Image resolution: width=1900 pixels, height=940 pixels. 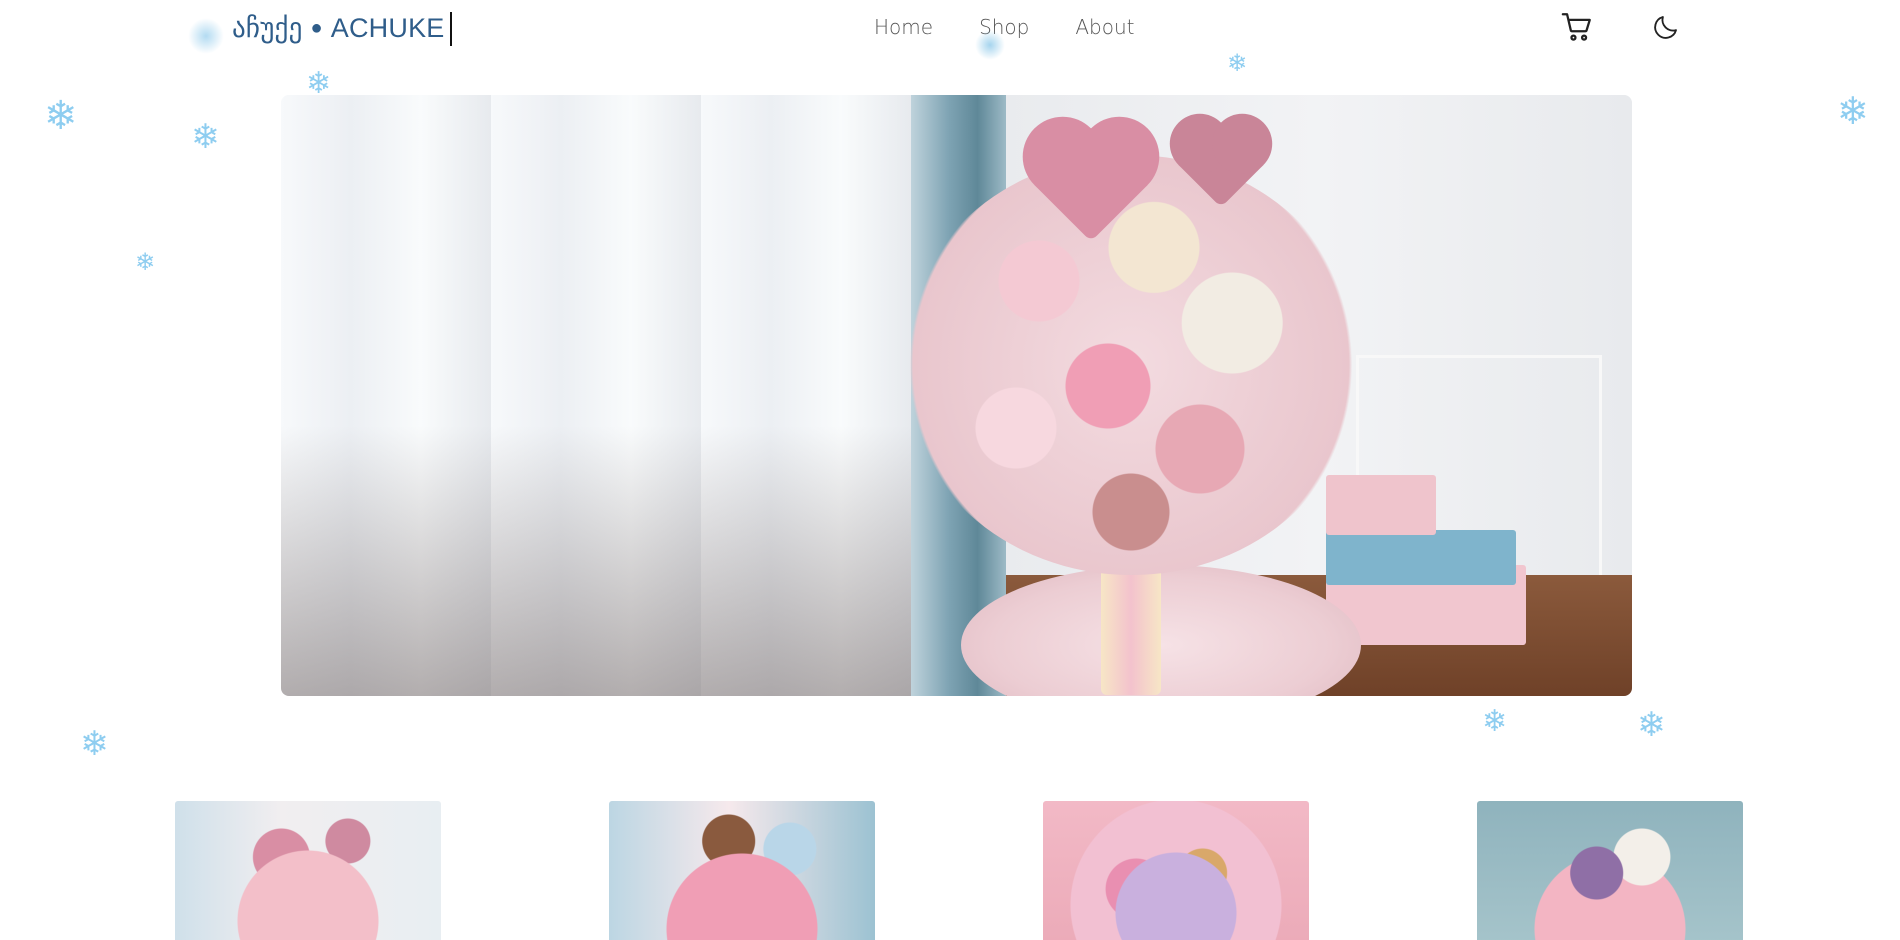 I want to click on brand-logo: აჩუქე ● ACHUKE, so click(x=338, y=28).